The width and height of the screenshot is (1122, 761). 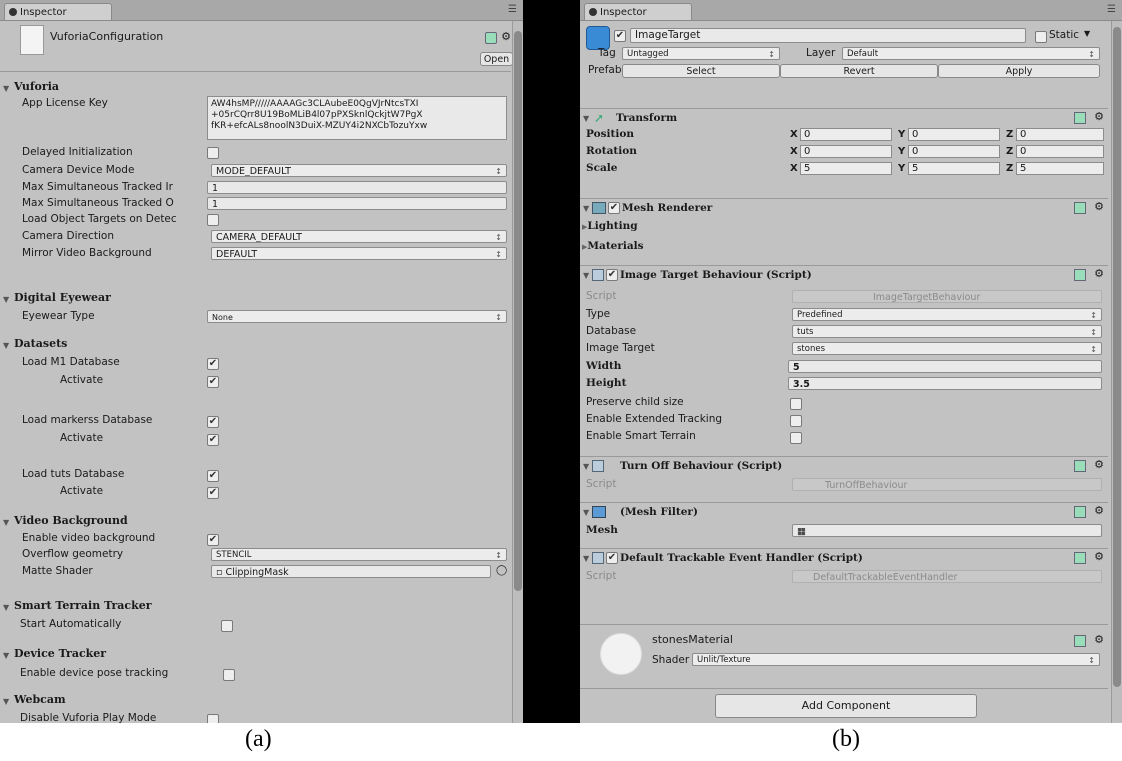 What do you see at coordinates (954, 134) in the screenshot?
I see `pos-y-field: 0` at bounding box center [954, 134].